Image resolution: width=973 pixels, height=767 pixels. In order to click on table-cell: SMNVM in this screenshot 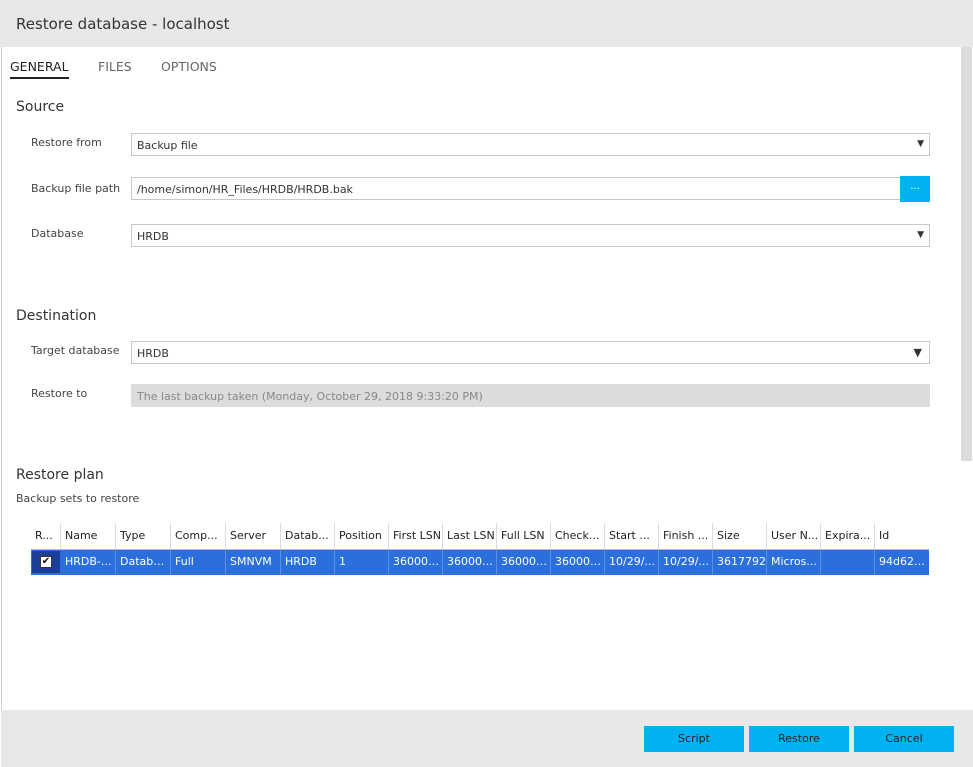, I will do `click(253, 562)`.